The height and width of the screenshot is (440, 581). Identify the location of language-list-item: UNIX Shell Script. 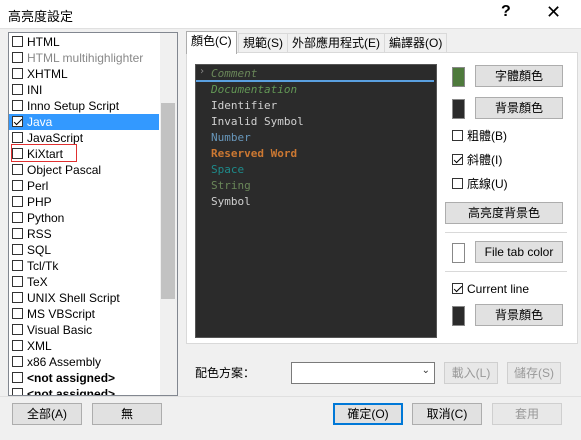
(84, 298).